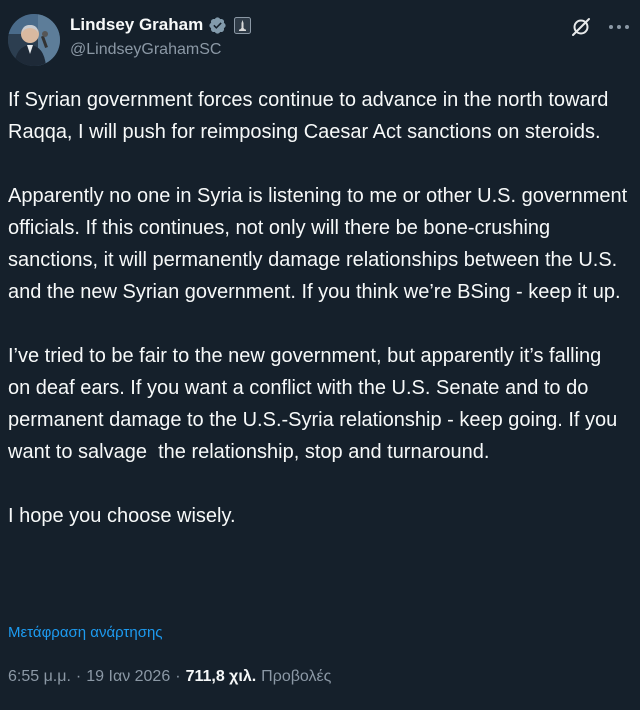 The width and height of the screenshot is (640, 710). I want to click on post-time: 6:55 μ.μ., so click(39, 677).